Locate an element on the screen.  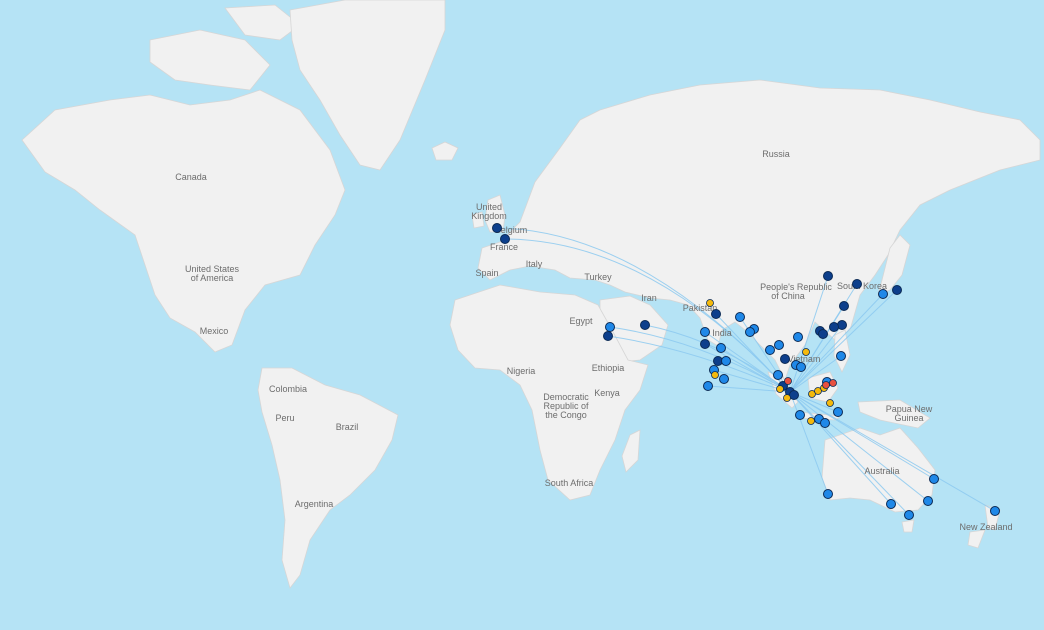
label-australia: Australia is located at coordinates (881, 471).